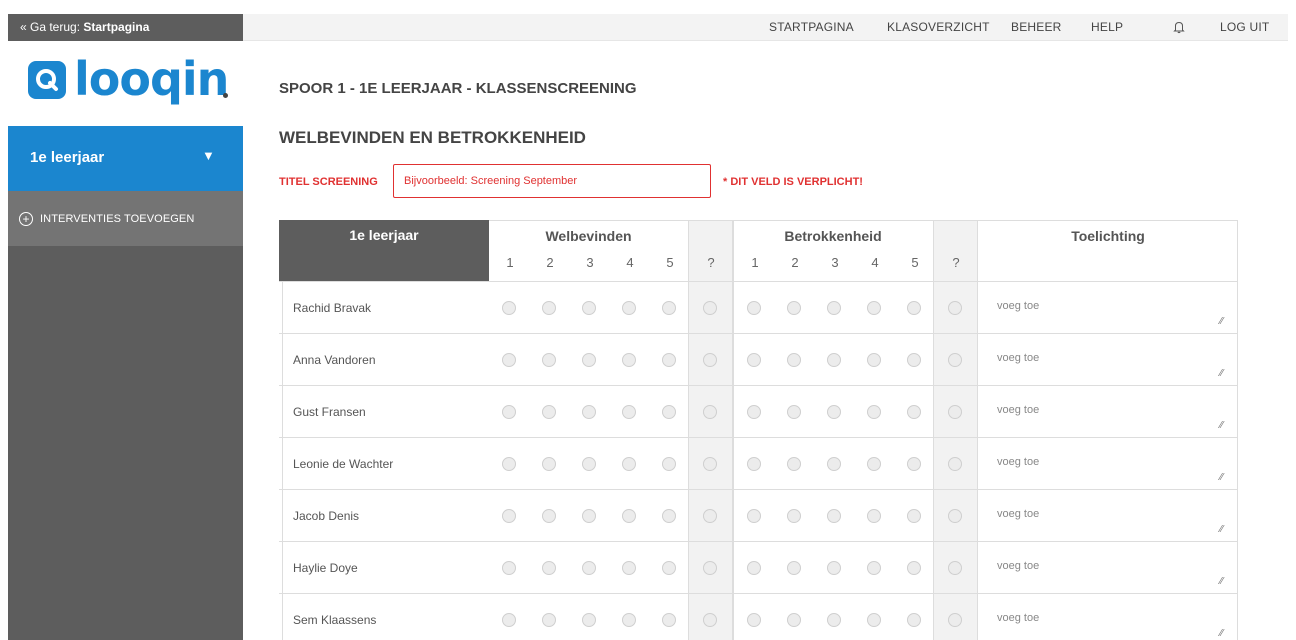  Describe the element at coordinates (1107, 27) in the screenshot. I see `nav-help: HELP` at that location.